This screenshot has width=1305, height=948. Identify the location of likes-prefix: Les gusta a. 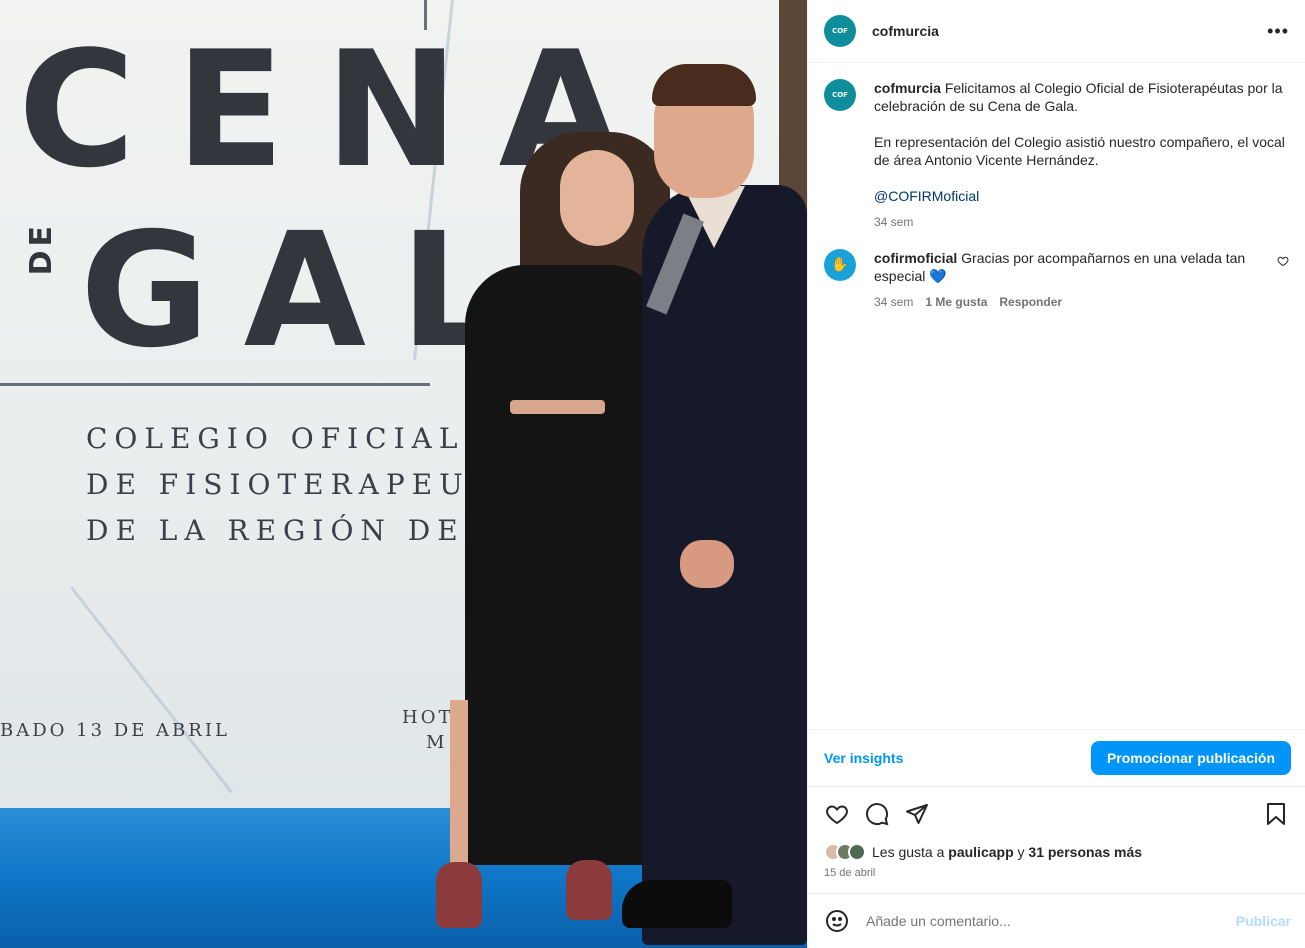
(908, 852).